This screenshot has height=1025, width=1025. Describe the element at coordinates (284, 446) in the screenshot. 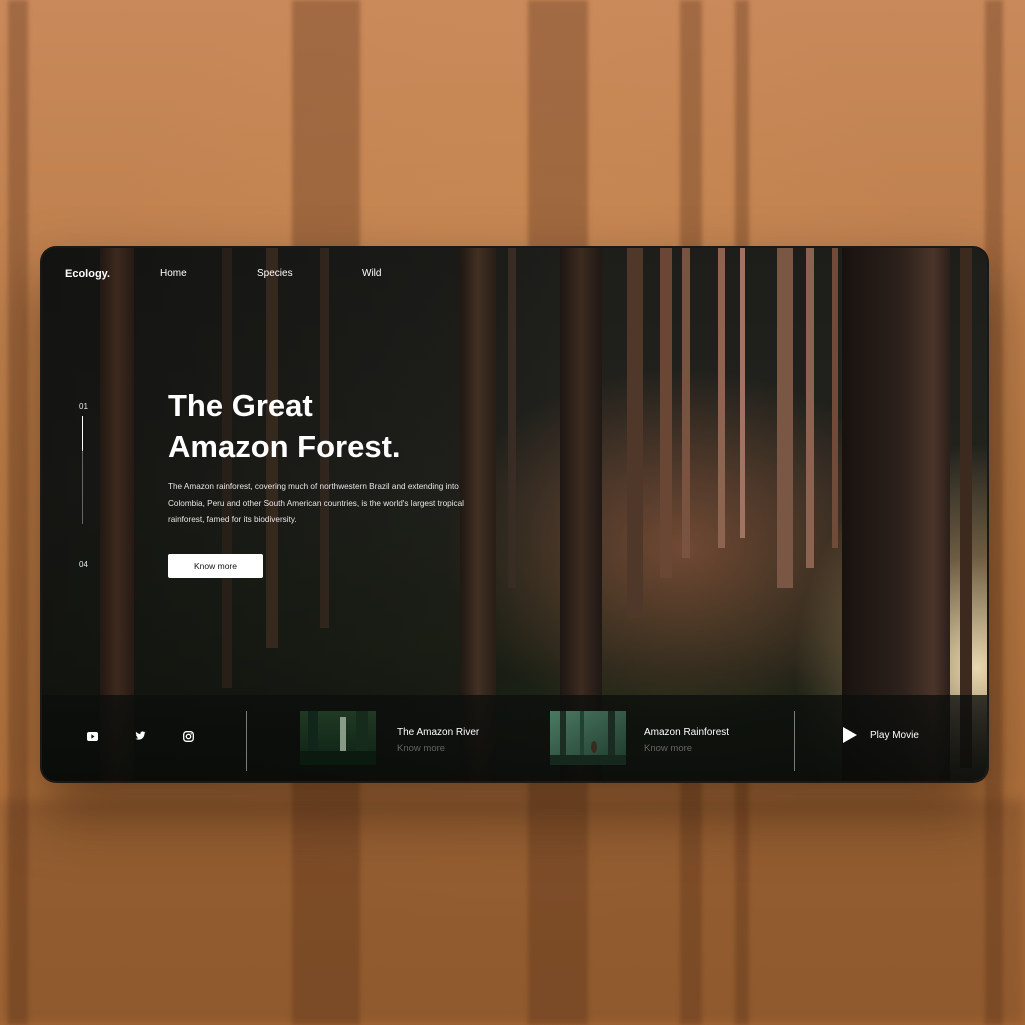

I see `hero-title-line2: Amazon Forest.` at that location.